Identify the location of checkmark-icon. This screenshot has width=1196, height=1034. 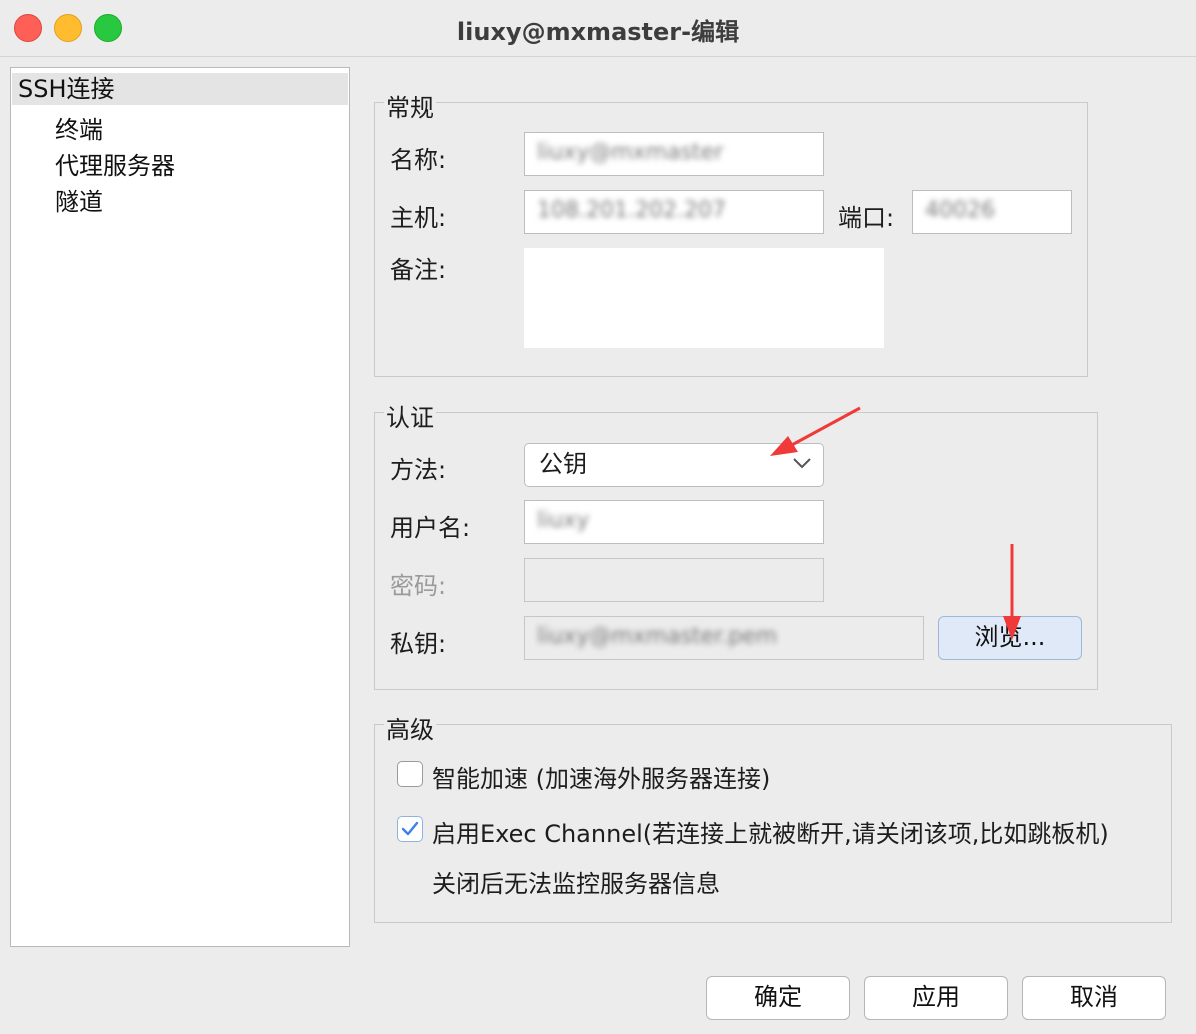
(410, 828).